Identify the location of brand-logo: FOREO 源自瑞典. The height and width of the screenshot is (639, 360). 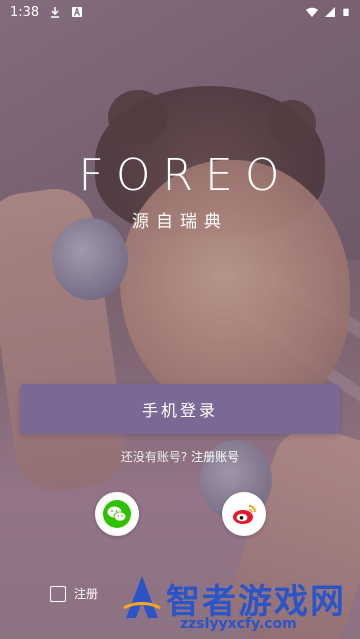
(180, 191).